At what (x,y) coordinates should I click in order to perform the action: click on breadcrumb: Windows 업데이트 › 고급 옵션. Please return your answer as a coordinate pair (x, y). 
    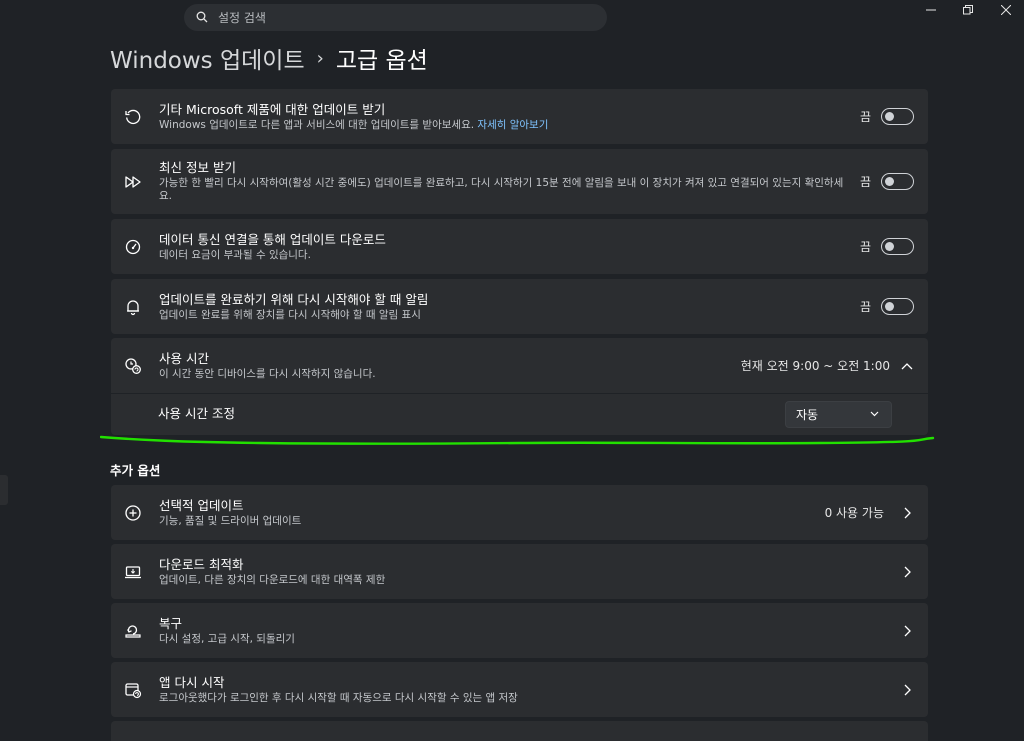
    Looking at the image, I should click on (269, 58).